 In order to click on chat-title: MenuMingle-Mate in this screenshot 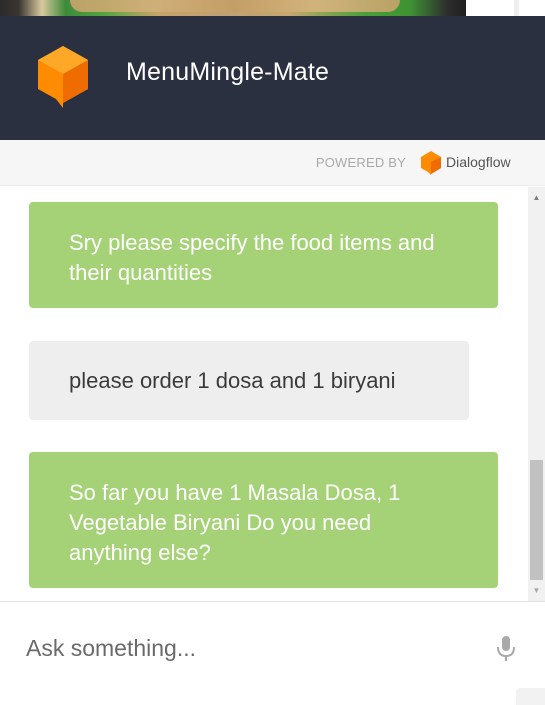, I will do `click(228, 72)`.